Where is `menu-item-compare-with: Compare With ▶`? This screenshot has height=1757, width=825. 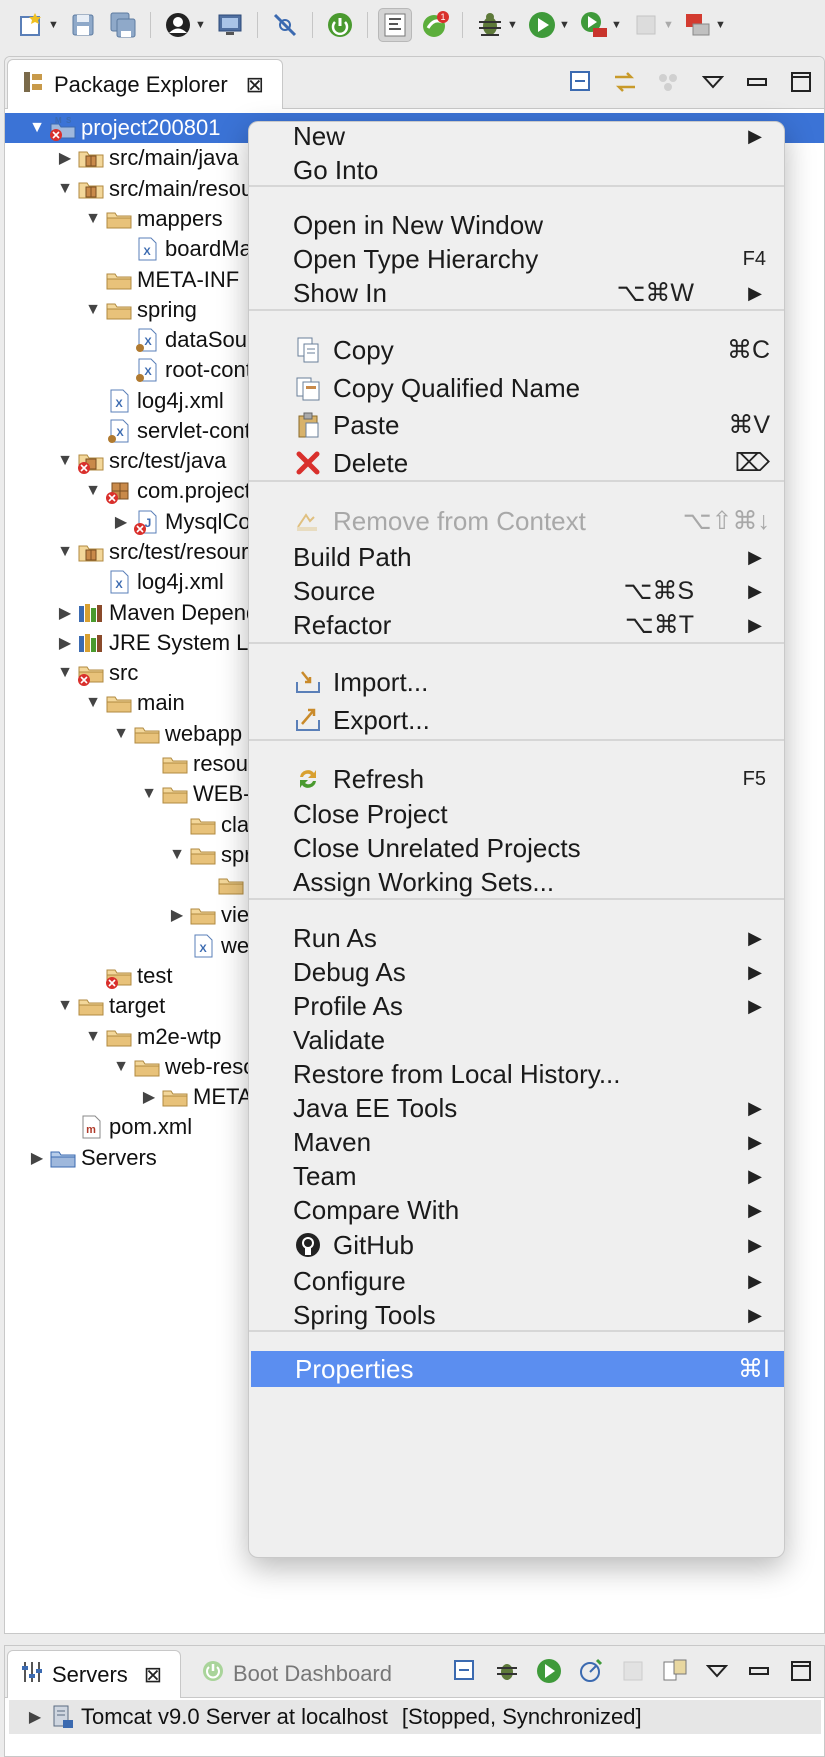
menu-item-compare-with: Compare With ▶ is located at coordinates (516, 1210).